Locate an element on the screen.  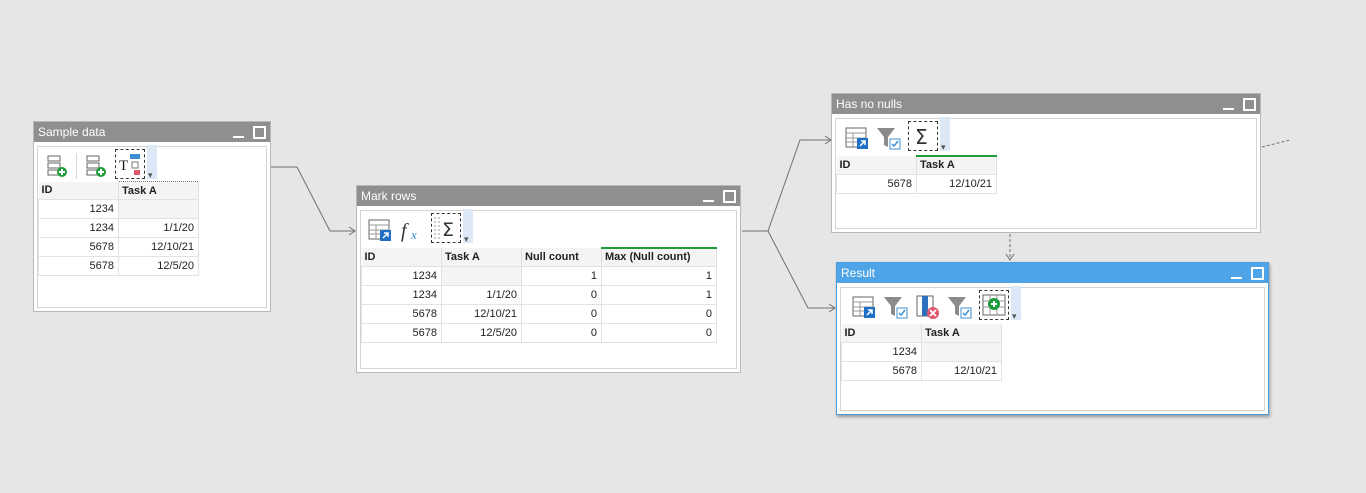
table-row: 1234 1/1/20 0 1 is located at coordinates (539, 294).